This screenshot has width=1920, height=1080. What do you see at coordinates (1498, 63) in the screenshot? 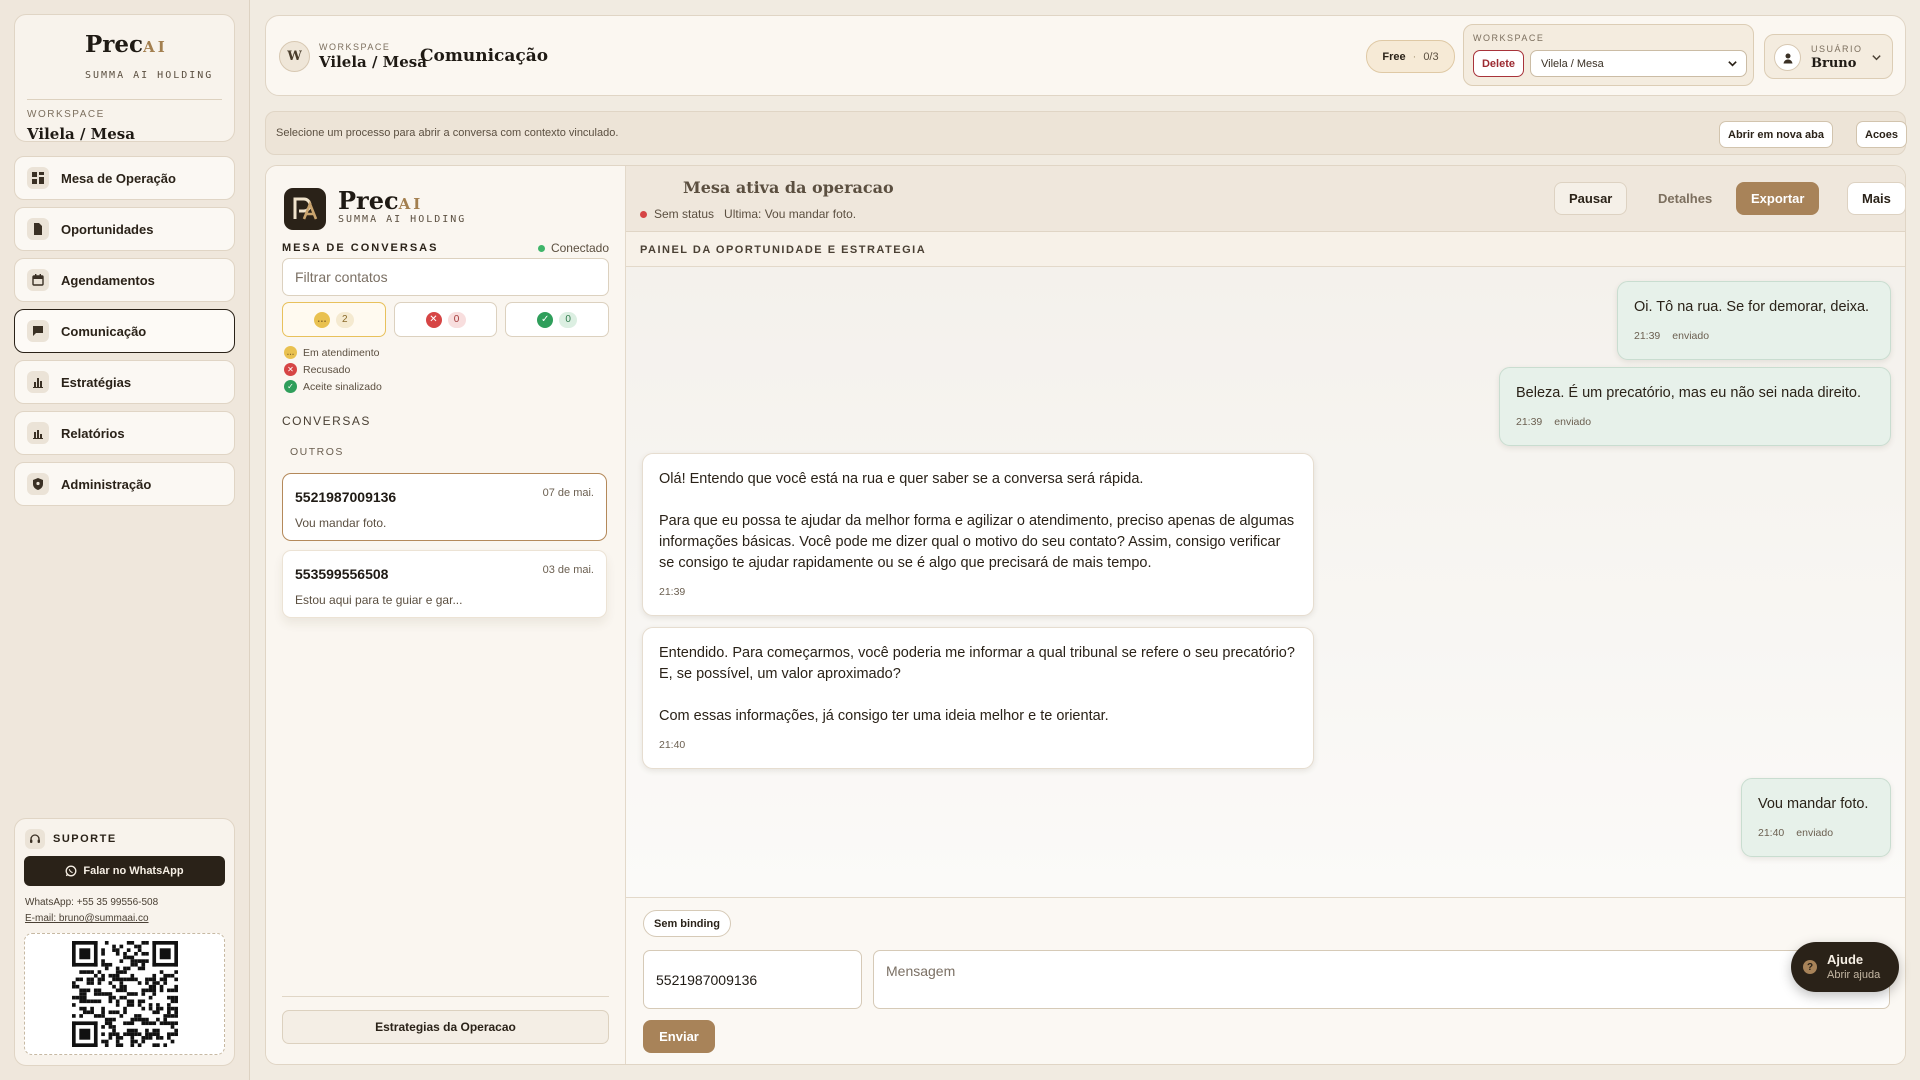
I see `delete-workspace-button: Delete` at bounding box center [1498, 63].